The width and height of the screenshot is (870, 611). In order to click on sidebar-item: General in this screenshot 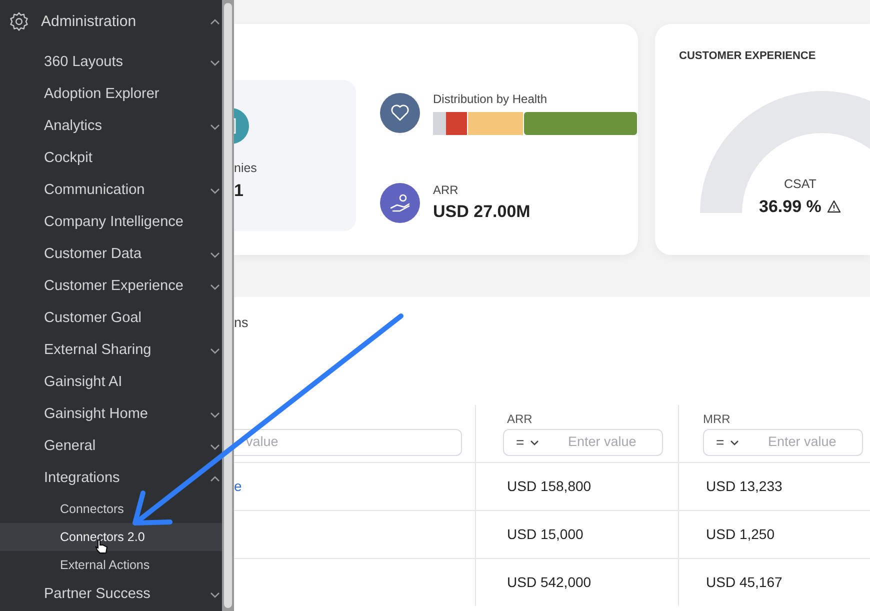, I will do `click(111, 447)`.